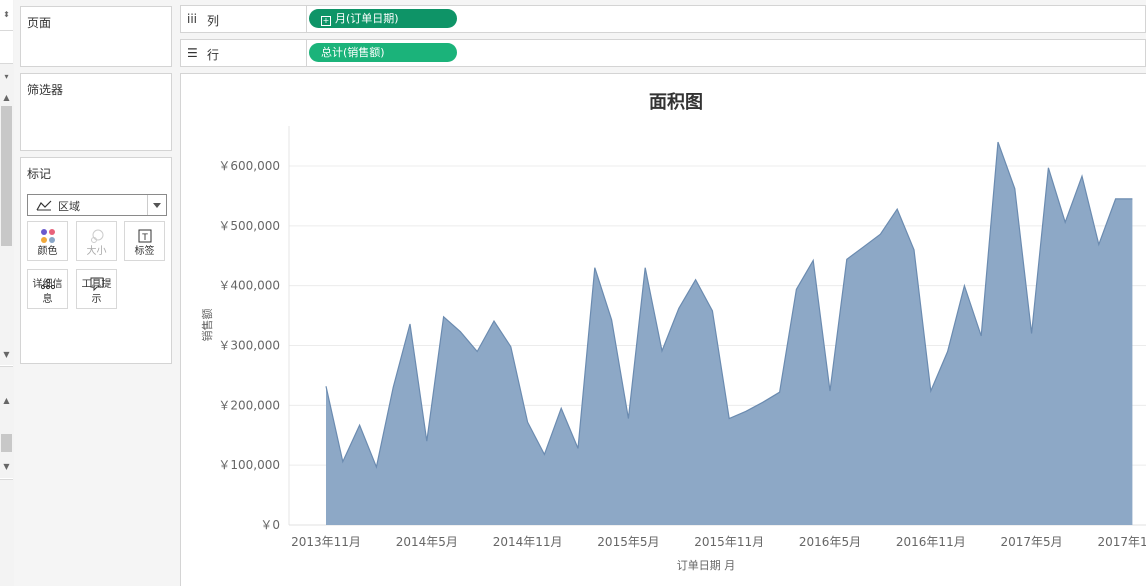 Image resolution: width=1146 pixels, height=586 pixels. Describe the element at coordinates (931, 542) in the screenshot. I see `x-tick-label: 2016年11月` at that location.